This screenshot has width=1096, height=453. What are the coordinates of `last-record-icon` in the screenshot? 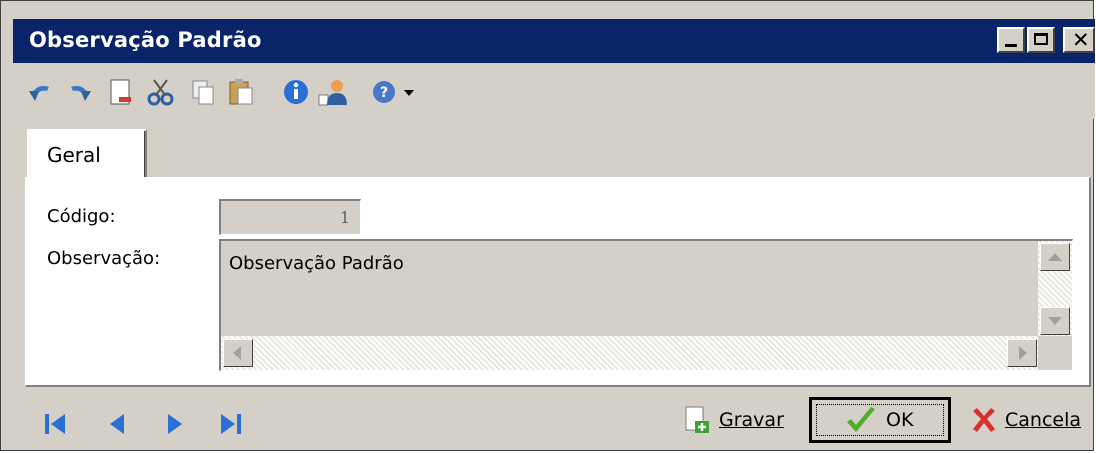 It's located at (230, 424).